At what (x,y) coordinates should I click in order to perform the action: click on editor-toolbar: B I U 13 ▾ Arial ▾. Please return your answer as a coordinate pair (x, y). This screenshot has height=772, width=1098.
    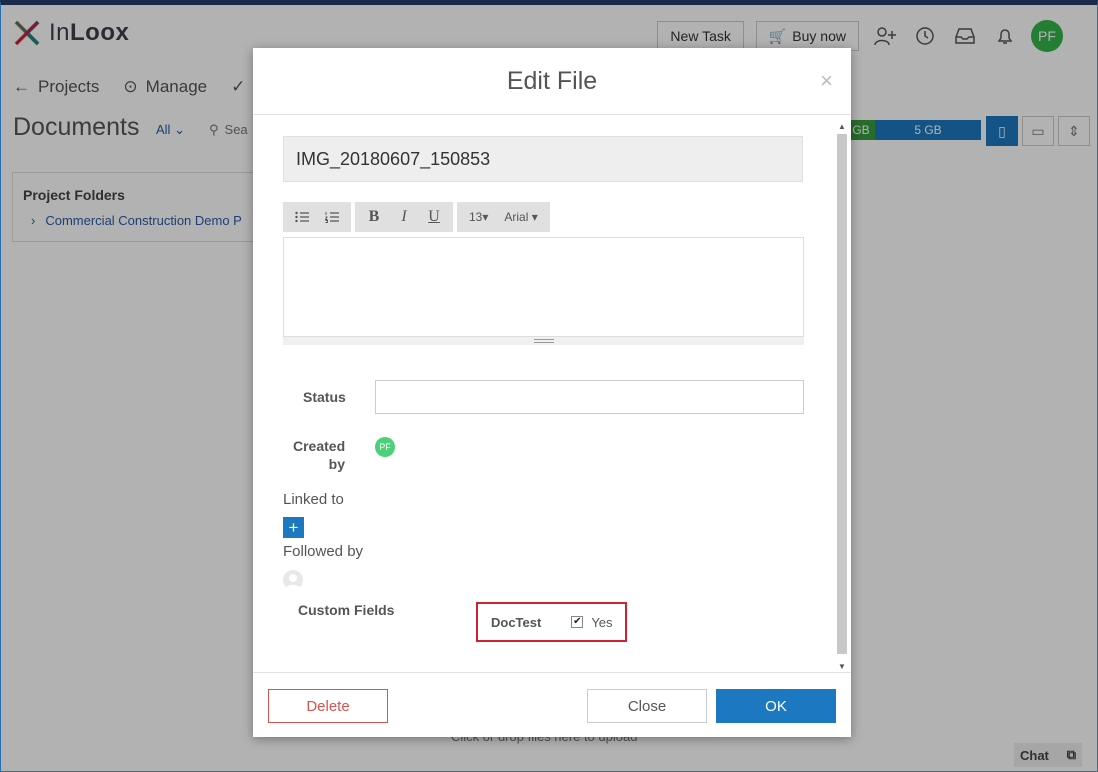
    Looking at the image, I should click on (416, 217).